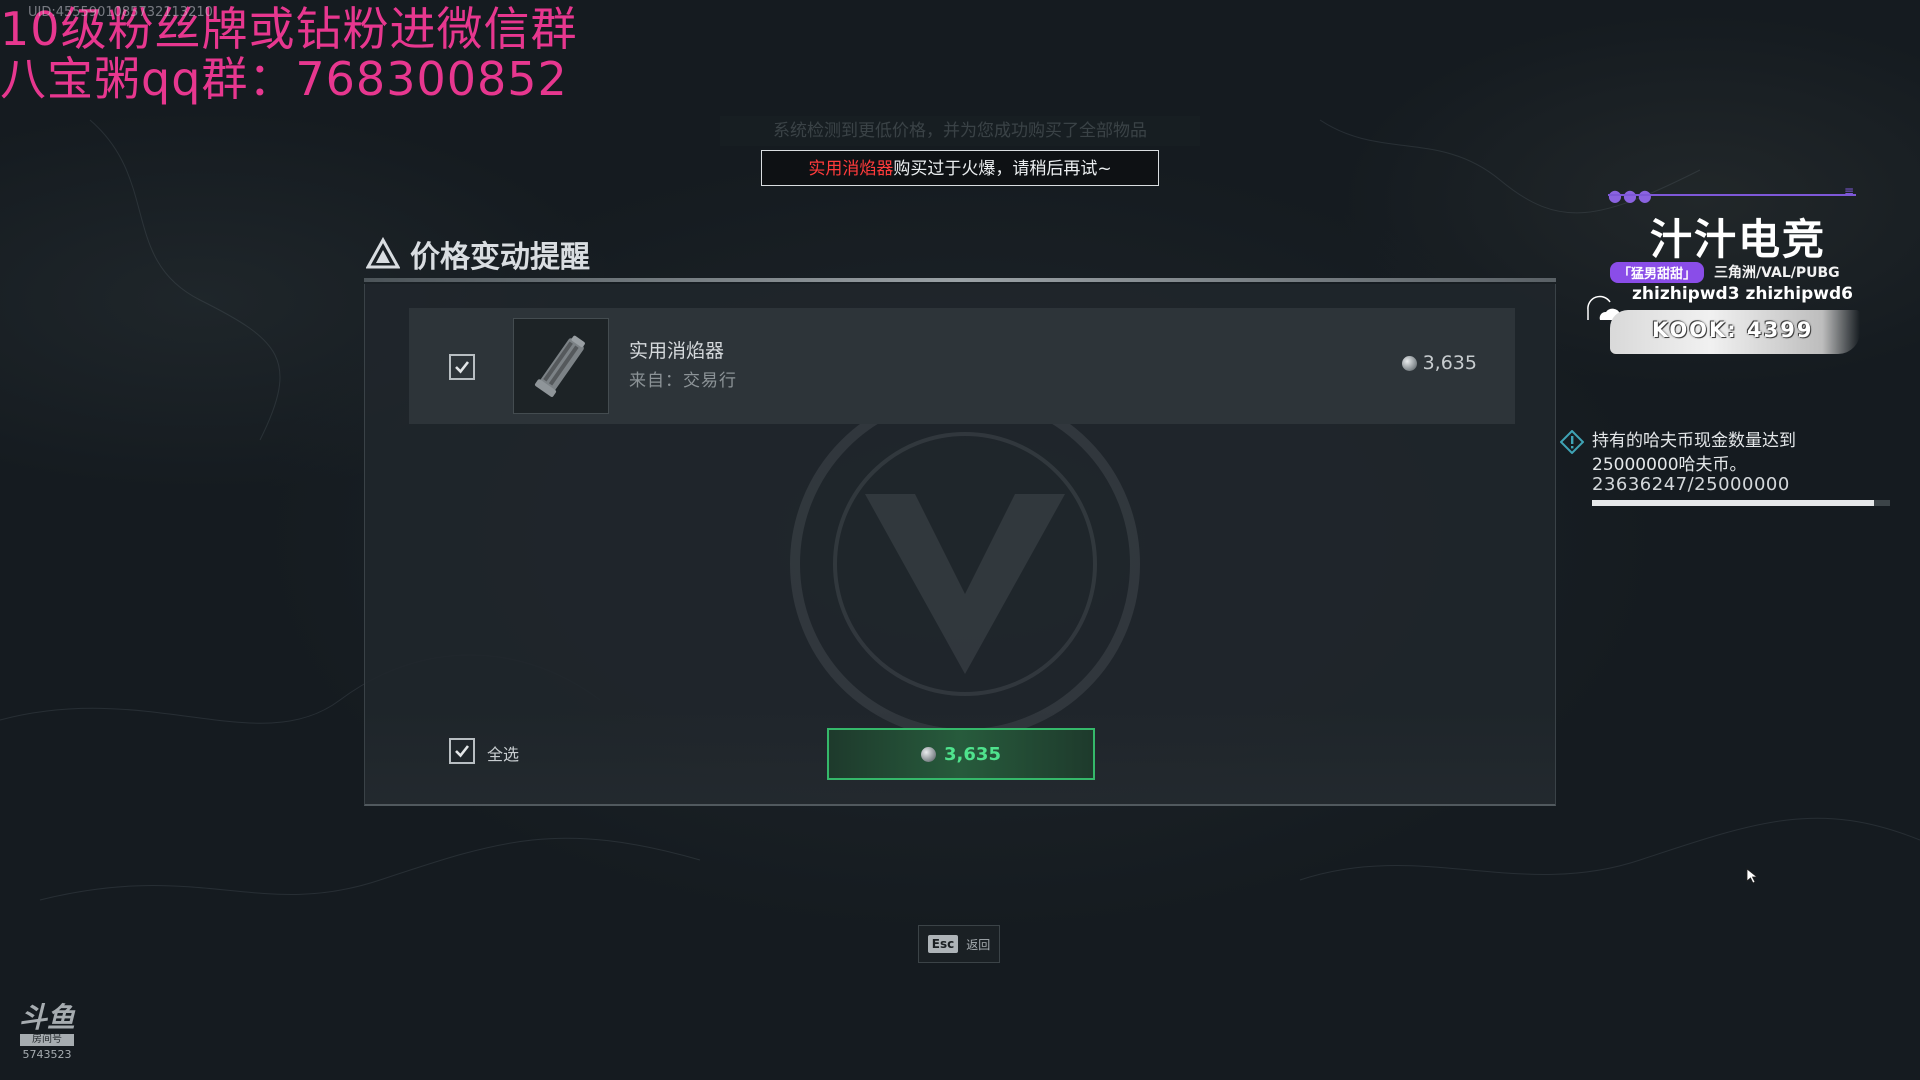  I want to click on streamer-name: 汁汁电竞, so click(1738, 239).